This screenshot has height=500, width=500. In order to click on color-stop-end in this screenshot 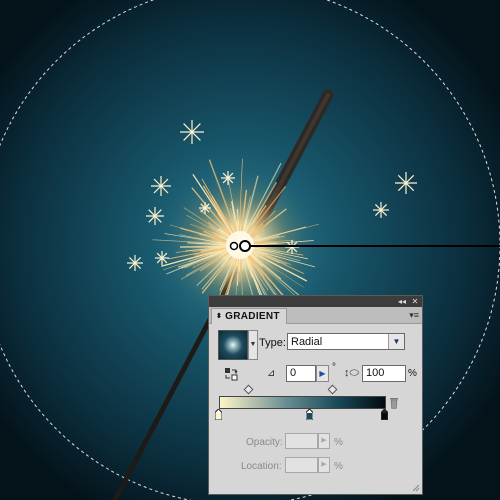, I will do `click(384, 414)`.